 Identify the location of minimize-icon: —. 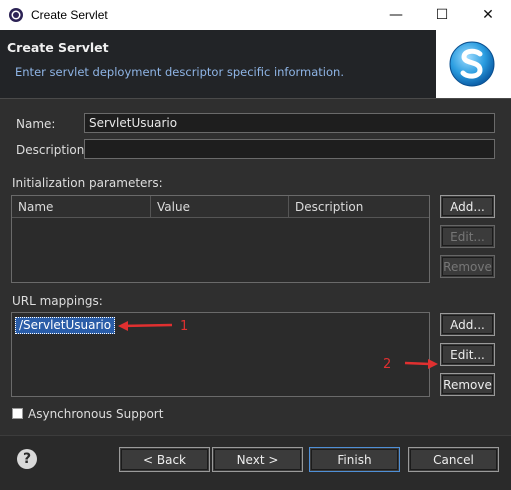
(396, 15).